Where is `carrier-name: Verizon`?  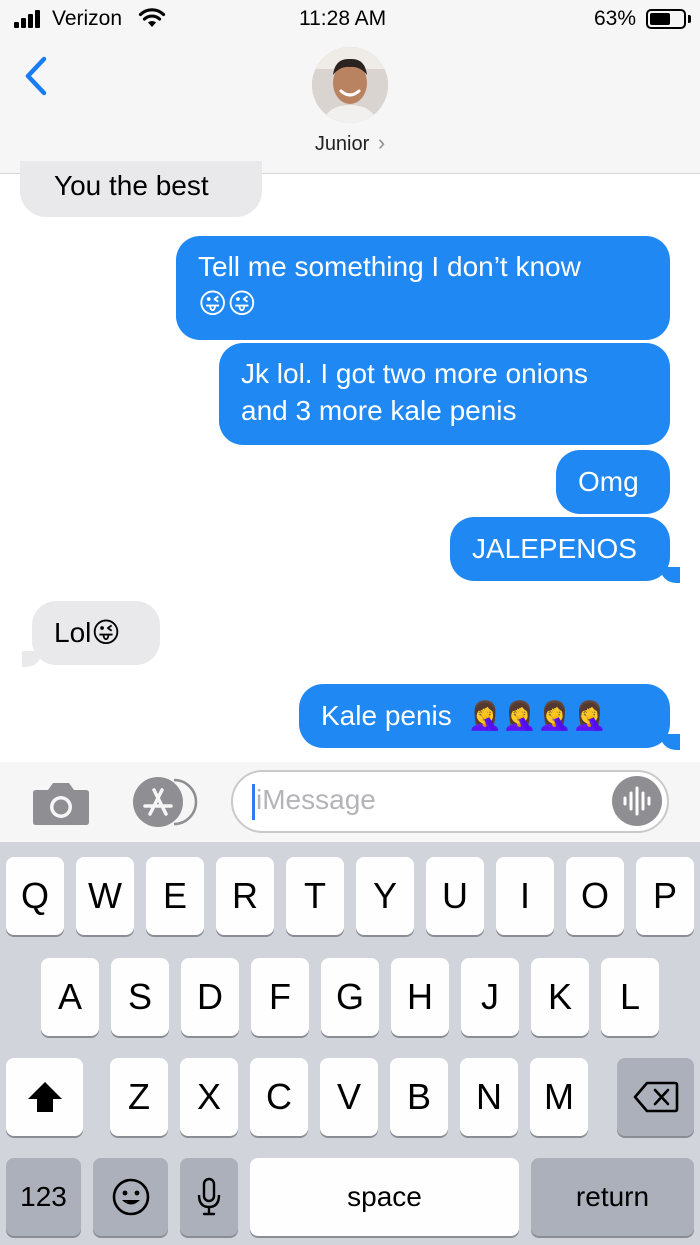
carrier-name: Verizon is located at coordinates (87, 18).